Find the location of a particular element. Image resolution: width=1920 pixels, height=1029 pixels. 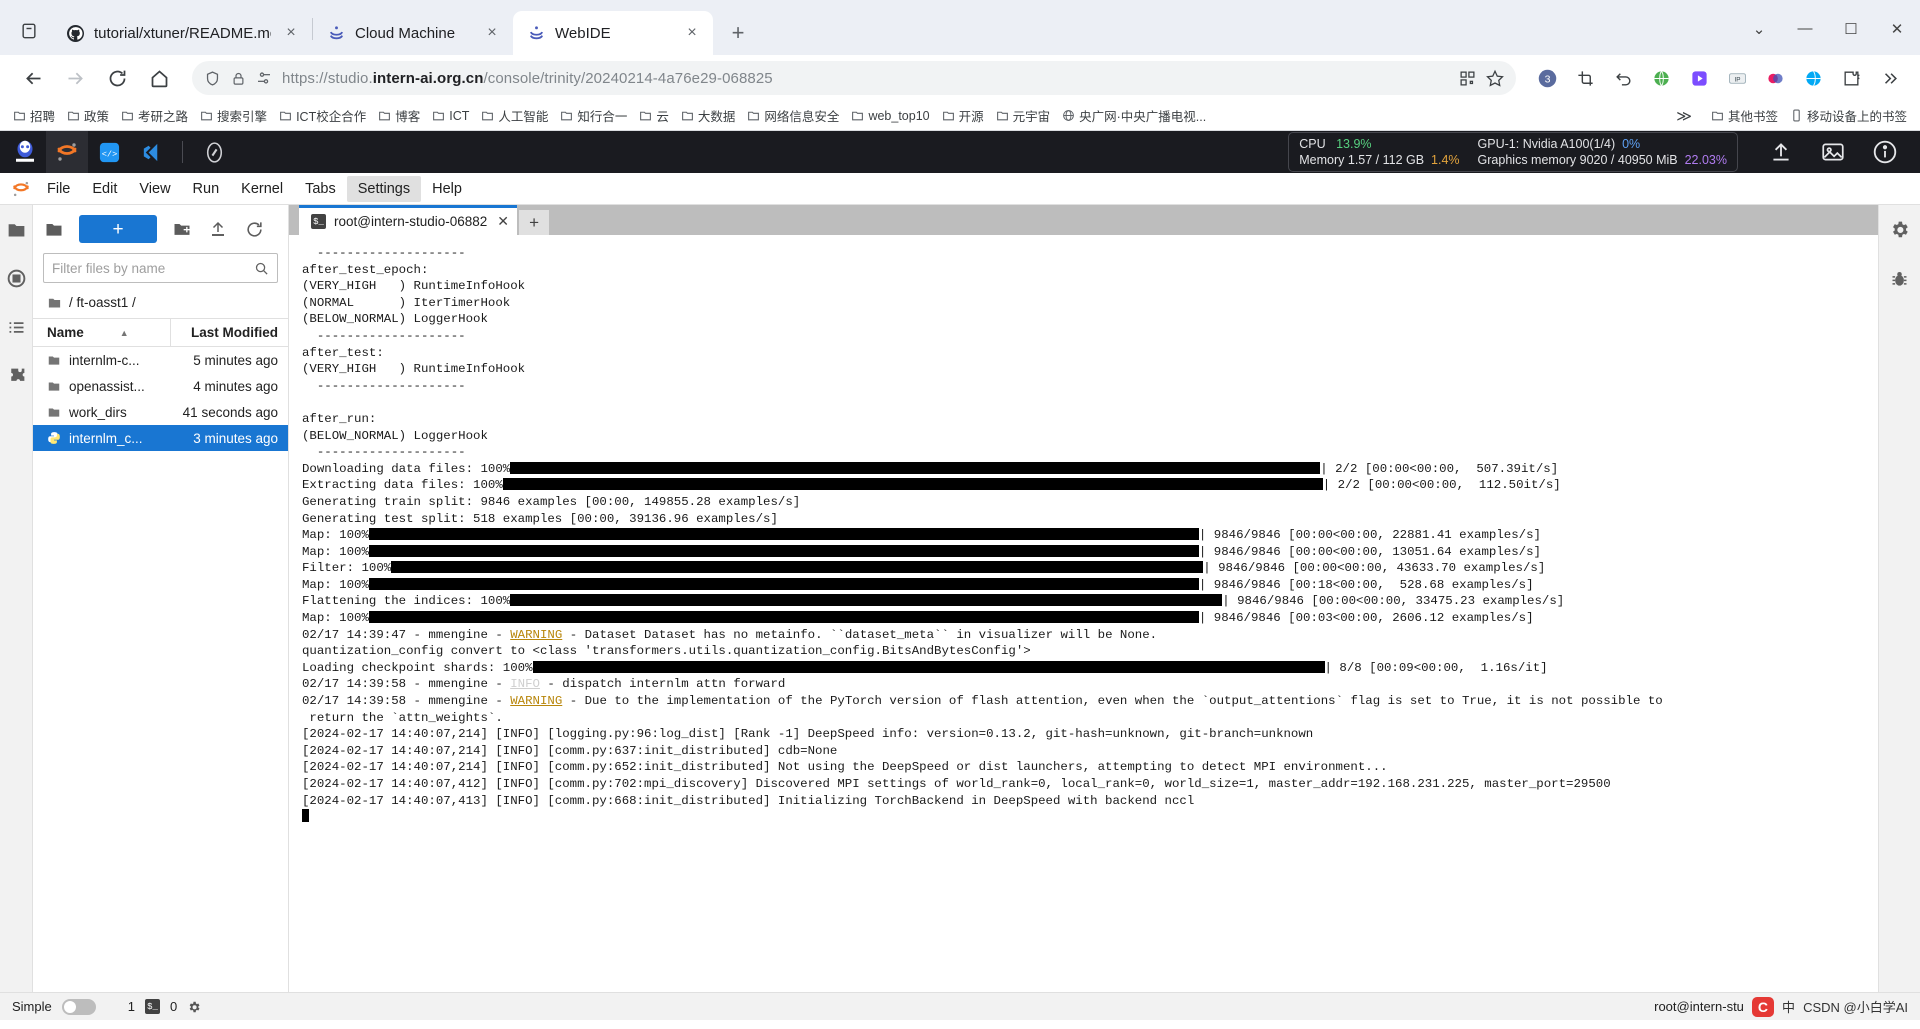

menu-run: Run is located at coordinates (206, 189).